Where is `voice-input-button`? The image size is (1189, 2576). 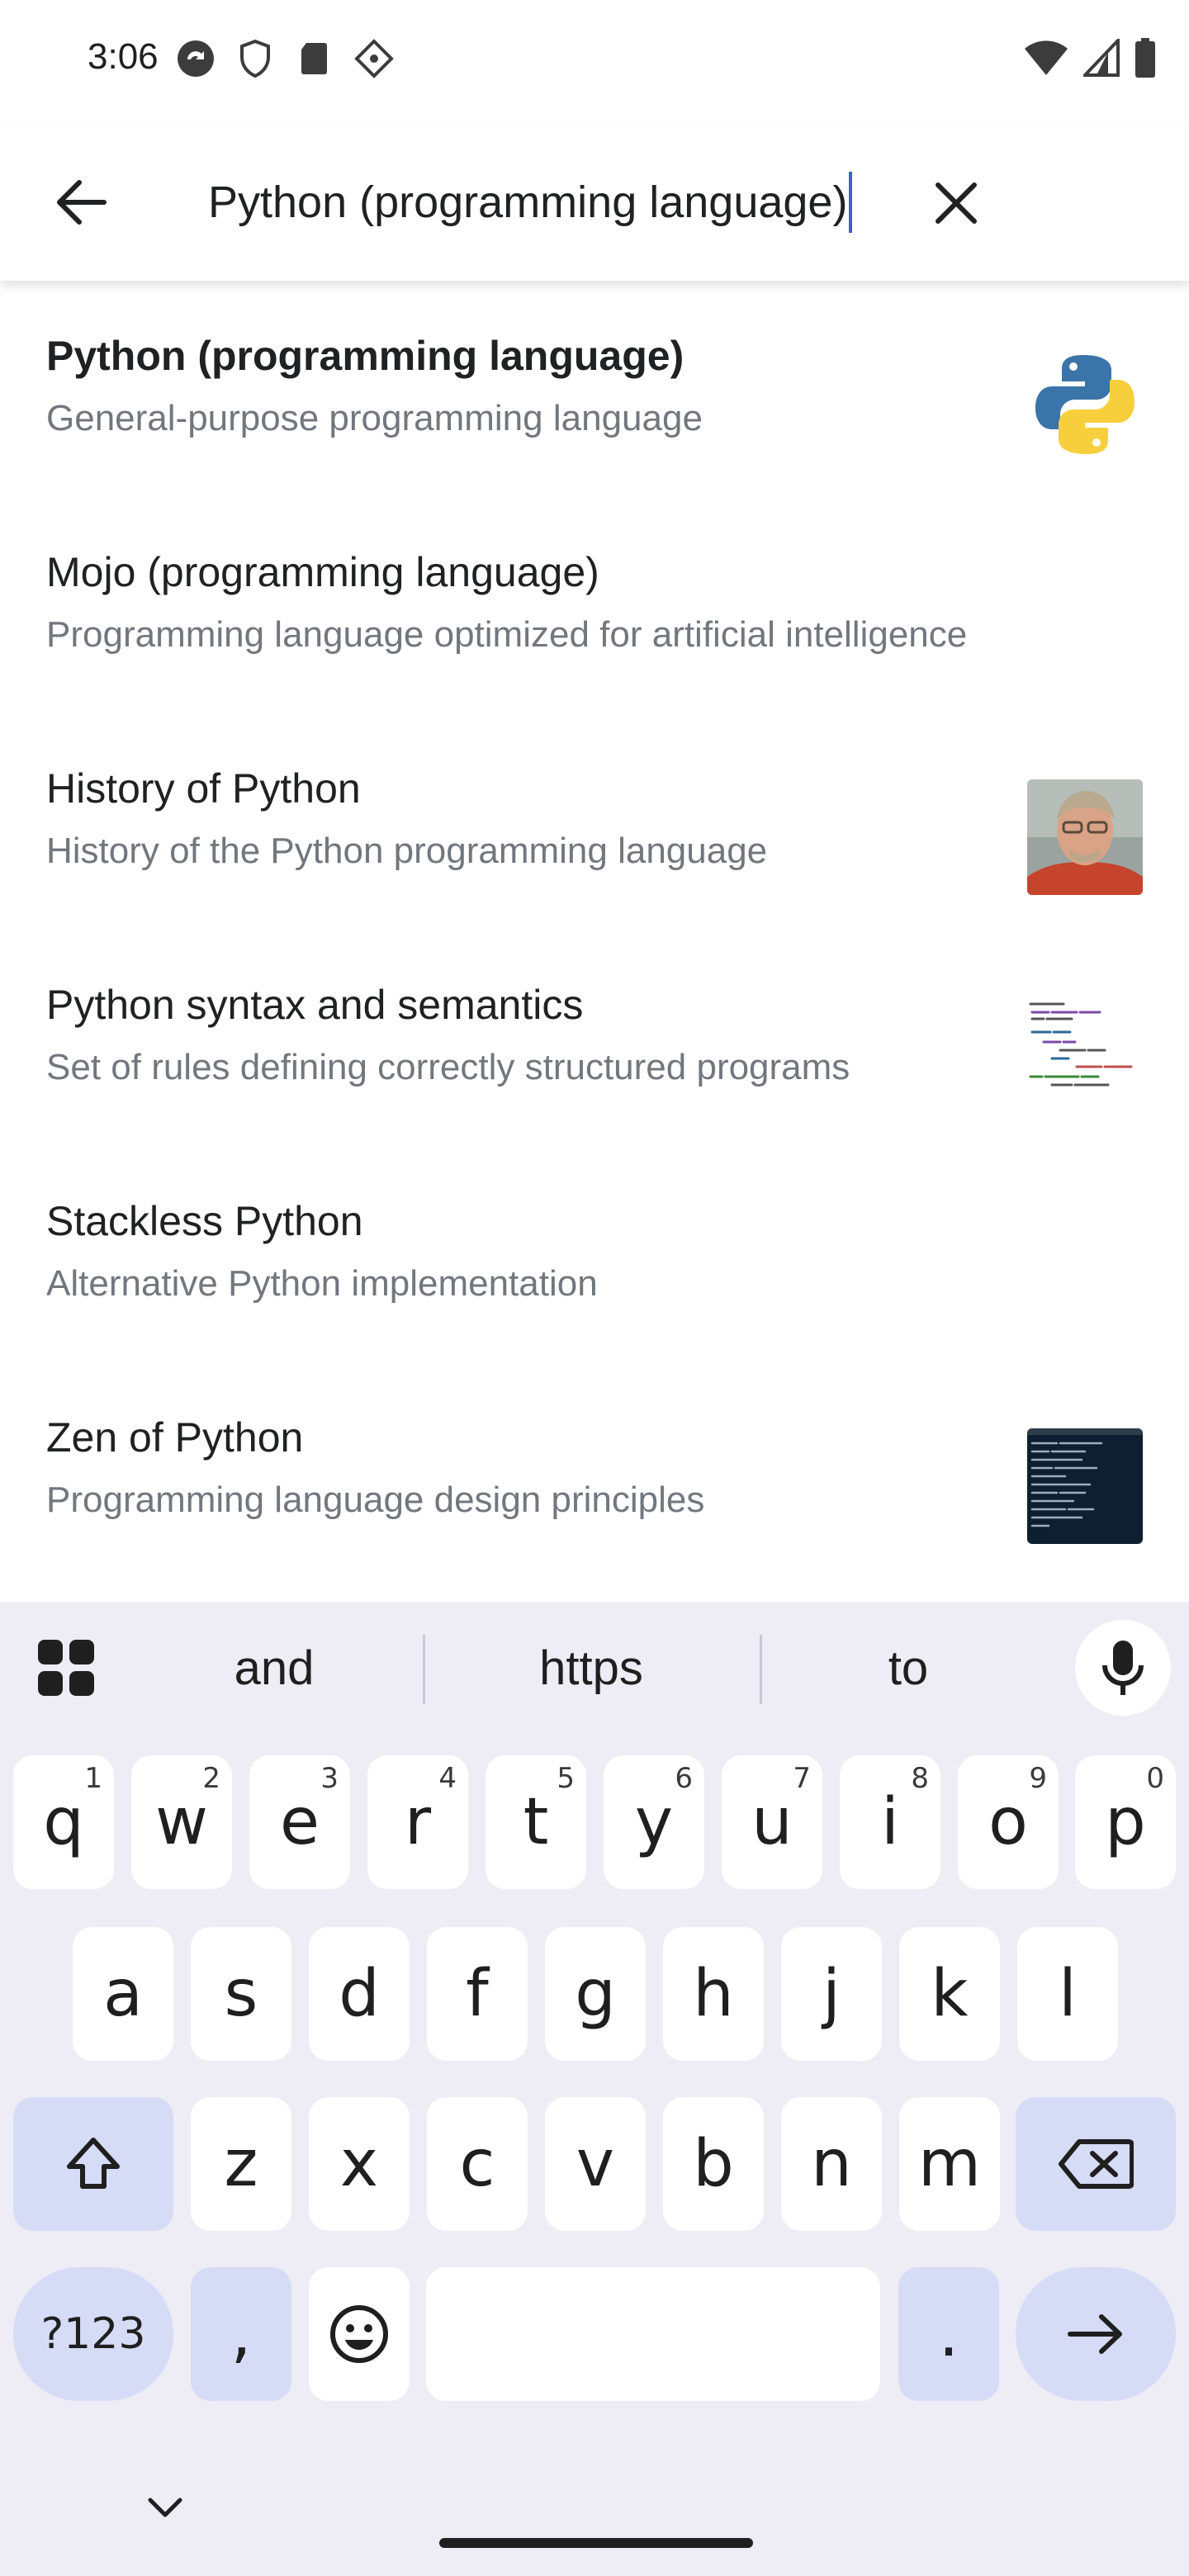 voice-input-button is located at coordinates (1123, 1668).